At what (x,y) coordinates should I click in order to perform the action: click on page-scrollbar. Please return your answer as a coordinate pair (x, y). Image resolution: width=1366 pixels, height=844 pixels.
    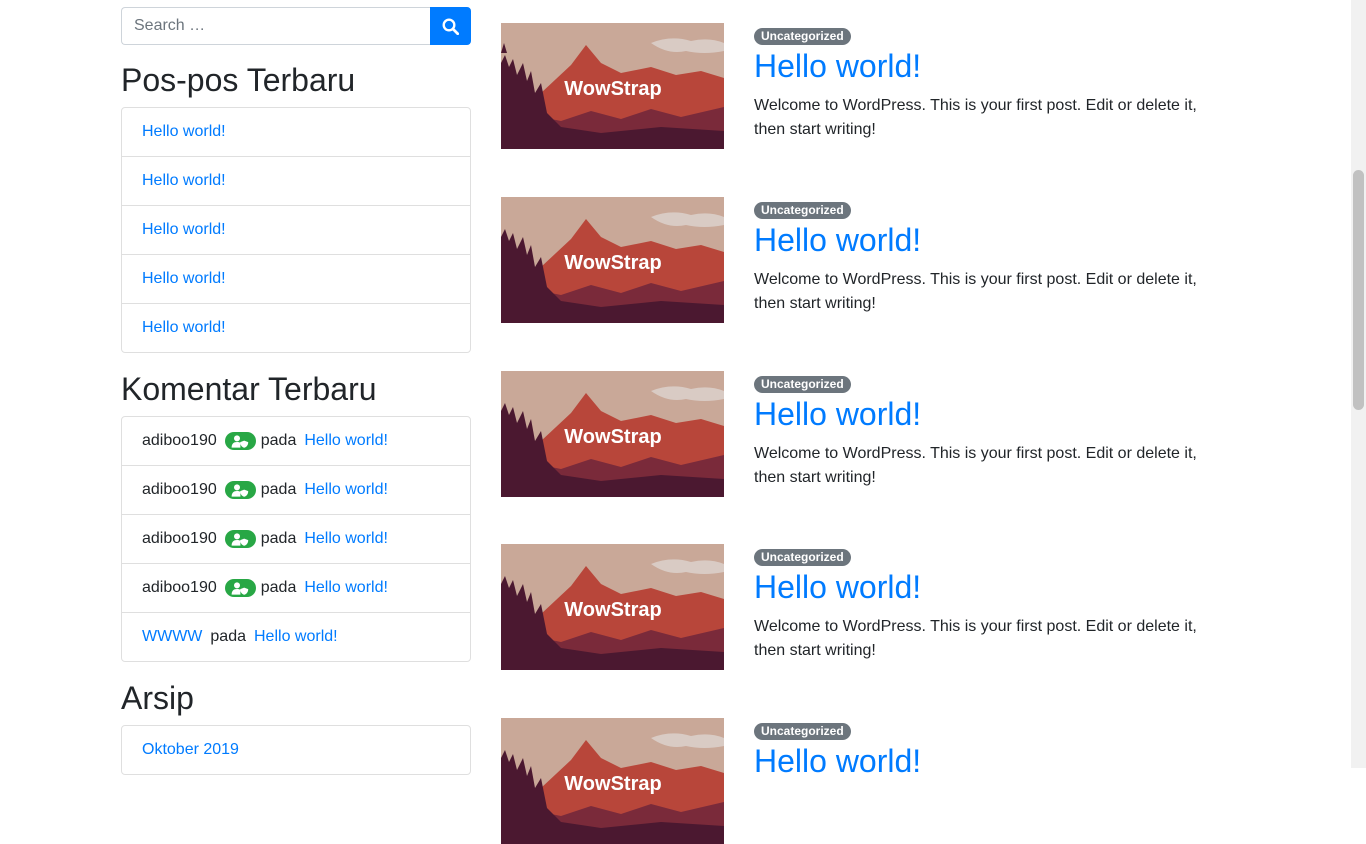
    Looking at the image, I should click on (1358, 384).